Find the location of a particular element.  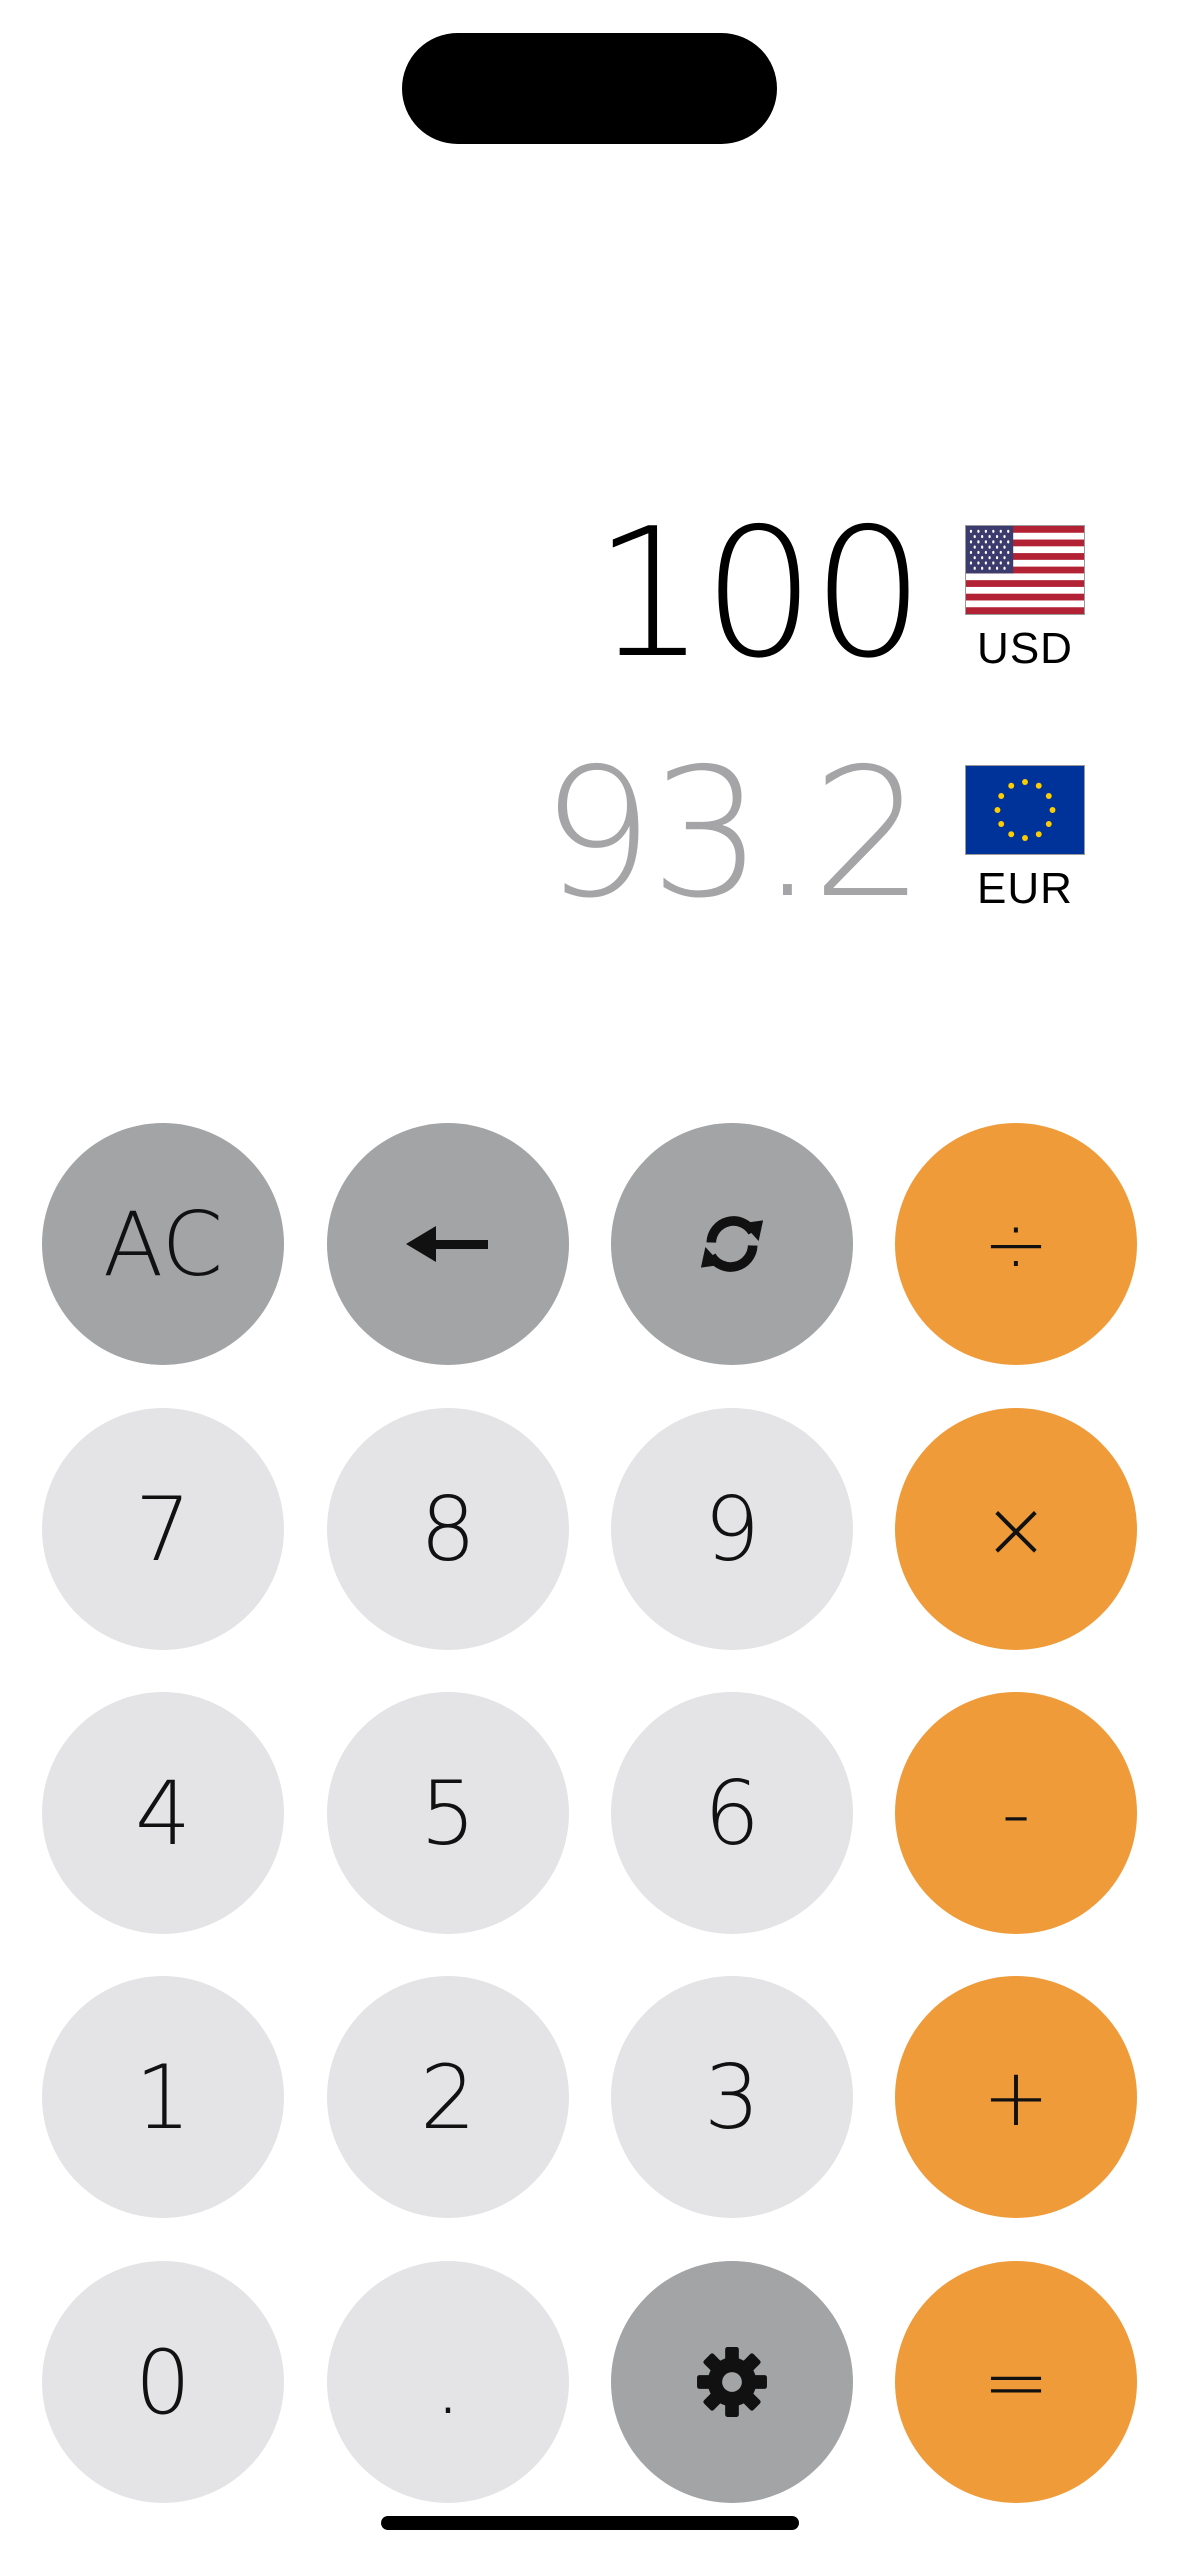

primary-amount-row: 100 USD is located at coordinates (839, 594).